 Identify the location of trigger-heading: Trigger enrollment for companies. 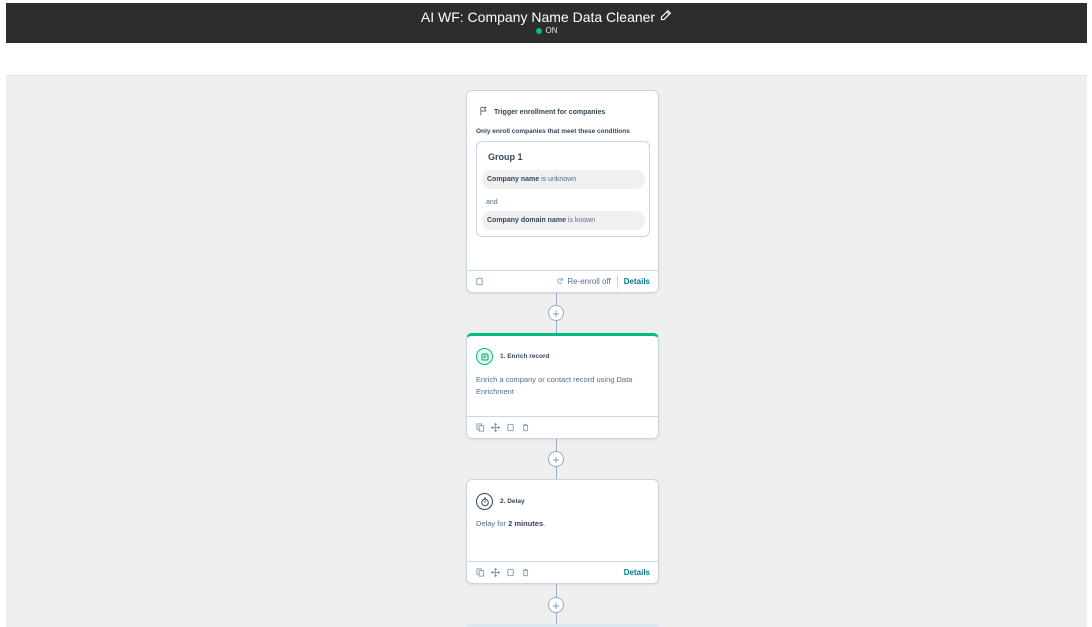
(550, 112).